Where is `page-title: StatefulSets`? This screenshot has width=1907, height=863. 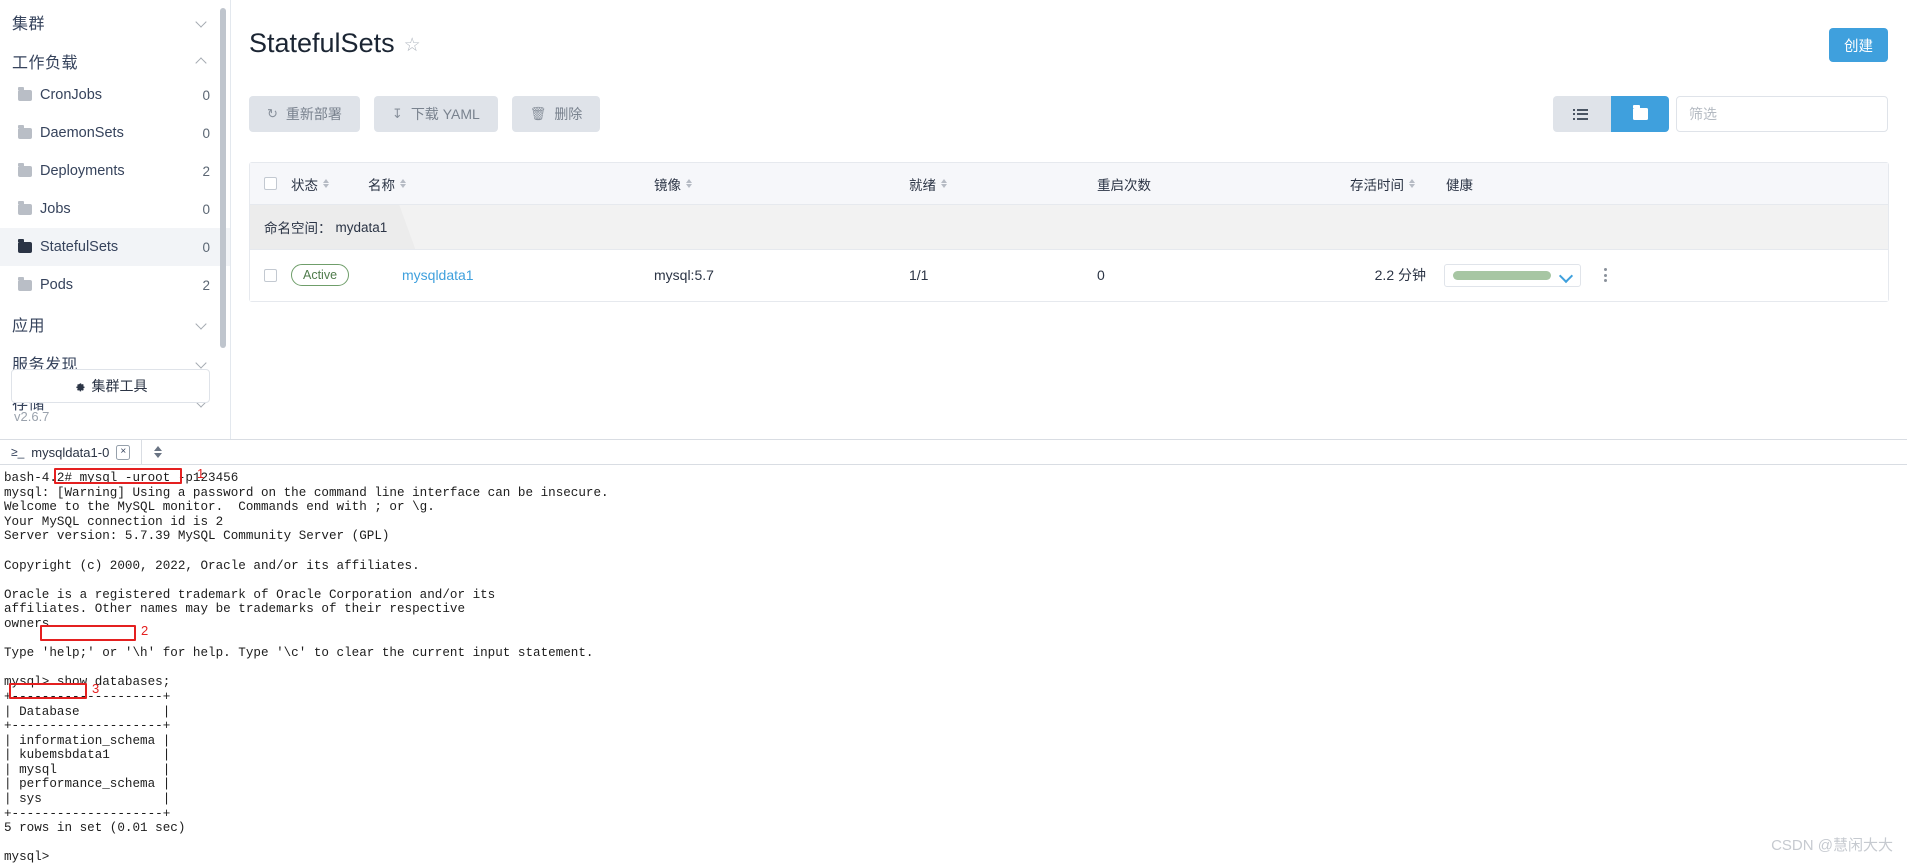
page-title: StatefulSets is located at coordinates (322, 43).